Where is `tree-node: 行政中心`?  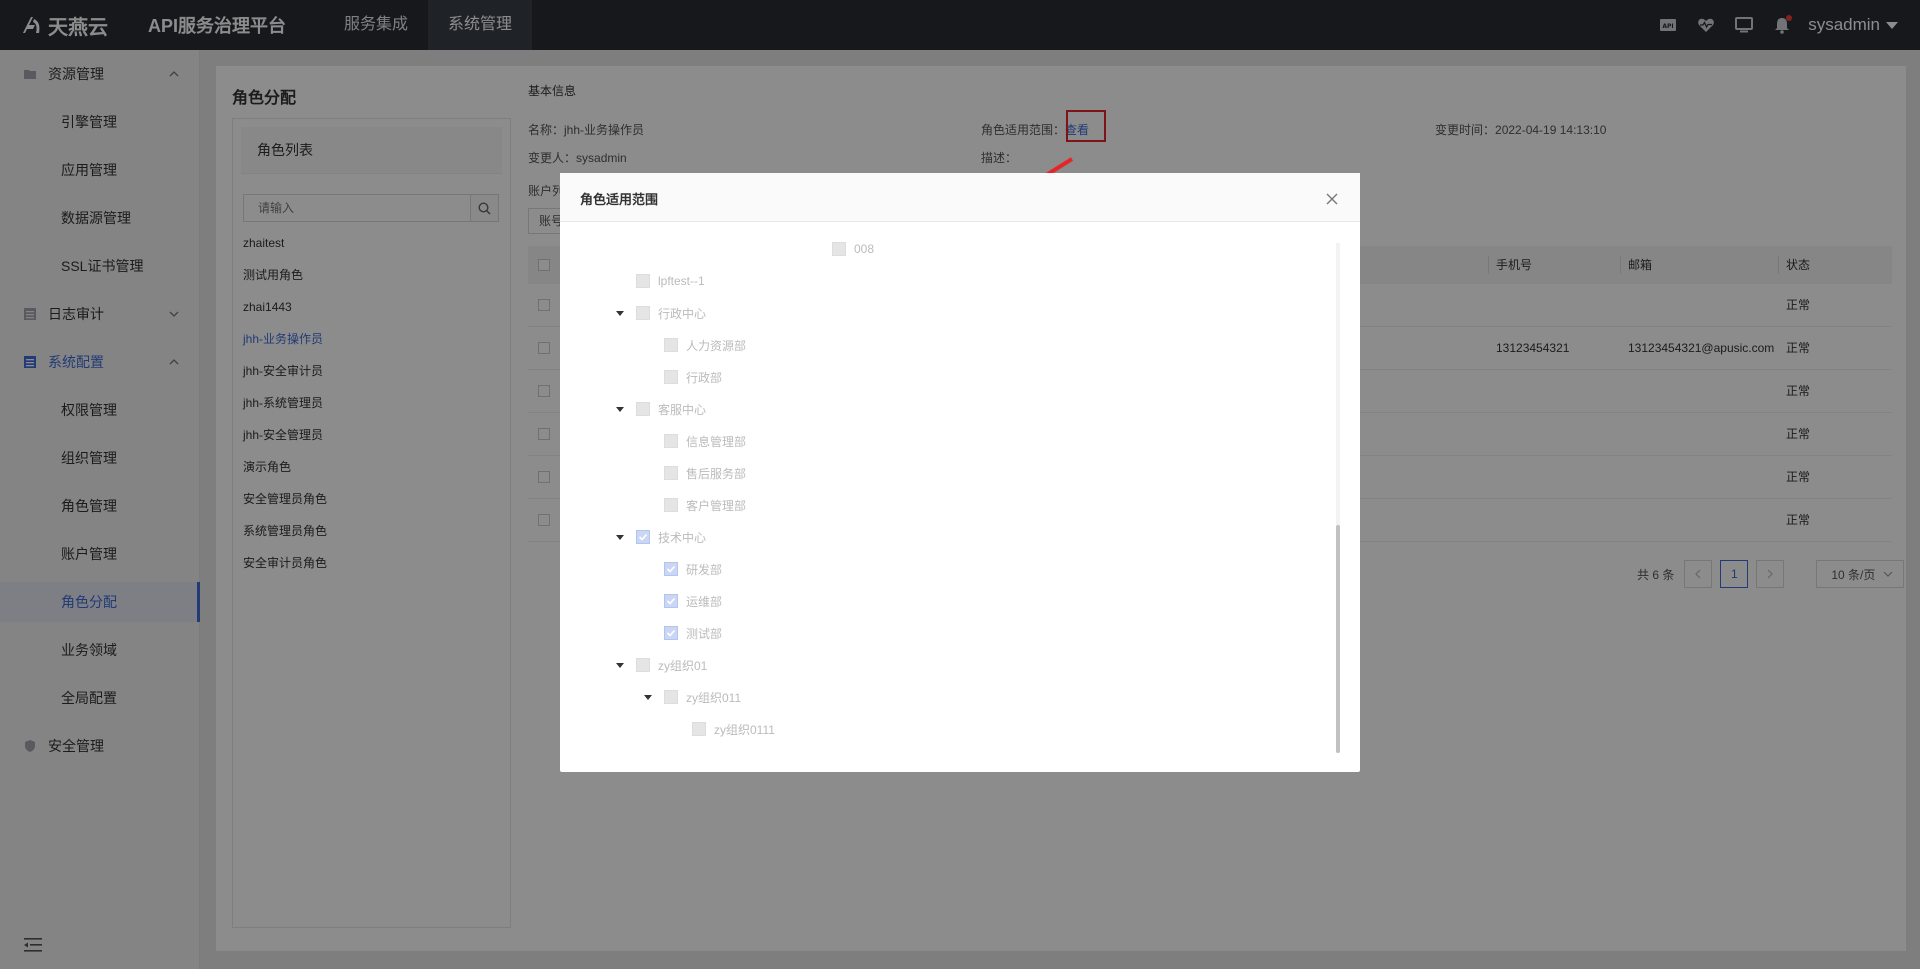 tree-node: 行政中心 is located at coordinates (661, 313).